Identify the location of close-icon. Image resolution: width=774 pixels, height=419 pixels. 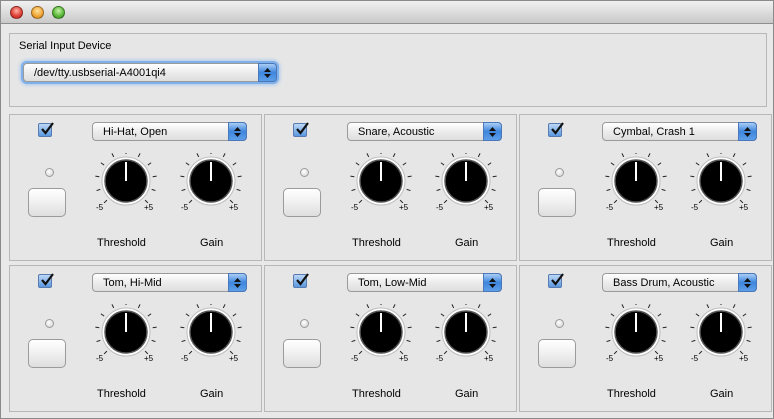
(16, 12).